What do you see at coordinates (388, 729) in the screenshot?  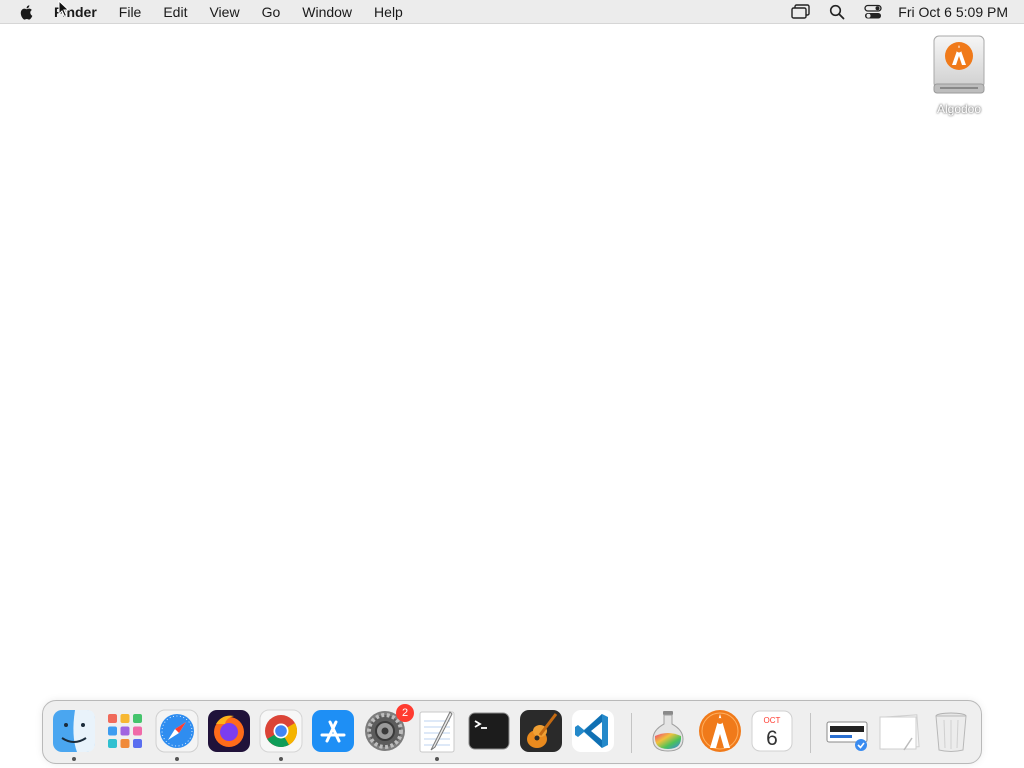 I see `dock-system-preferences: 2` at bounding box center [388, 729].